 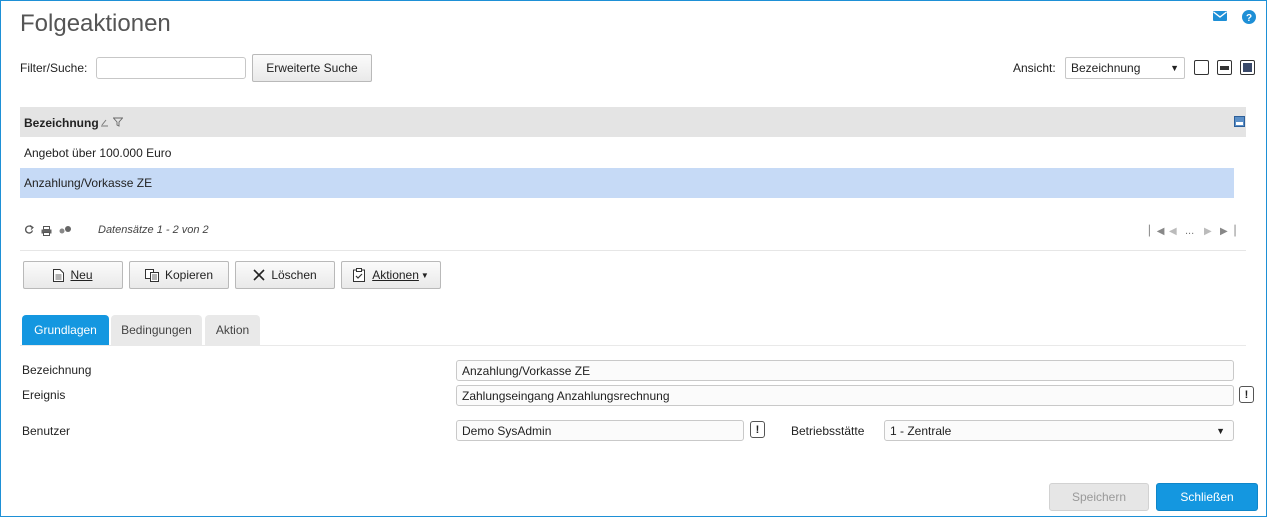 I want to click on column-header-label: Bezeichnung, so click(x=61, y=123).